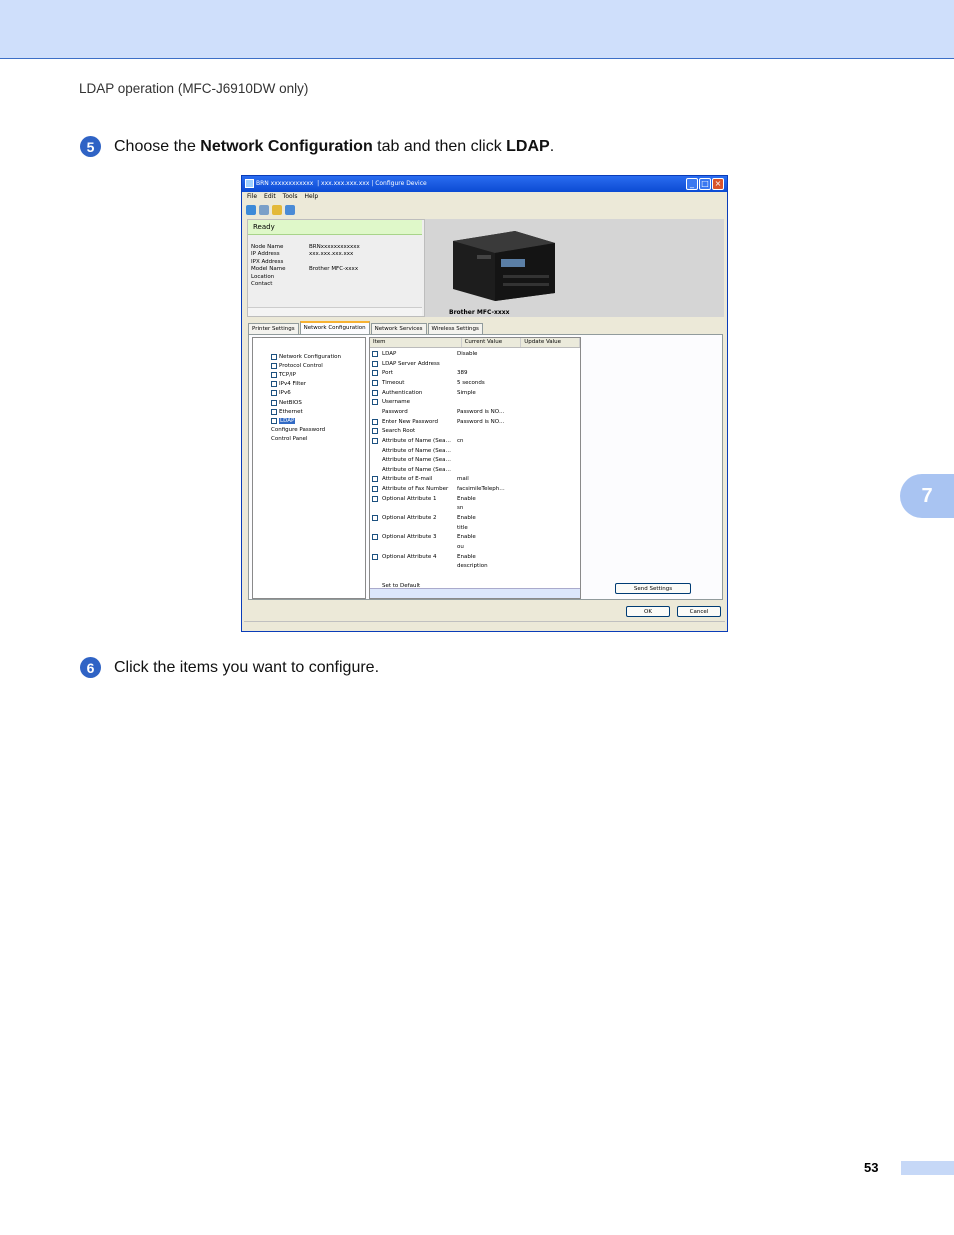 The width and height of the screenshot is (954, 1235). I want to click on column-item: Item, so click(416, 342).